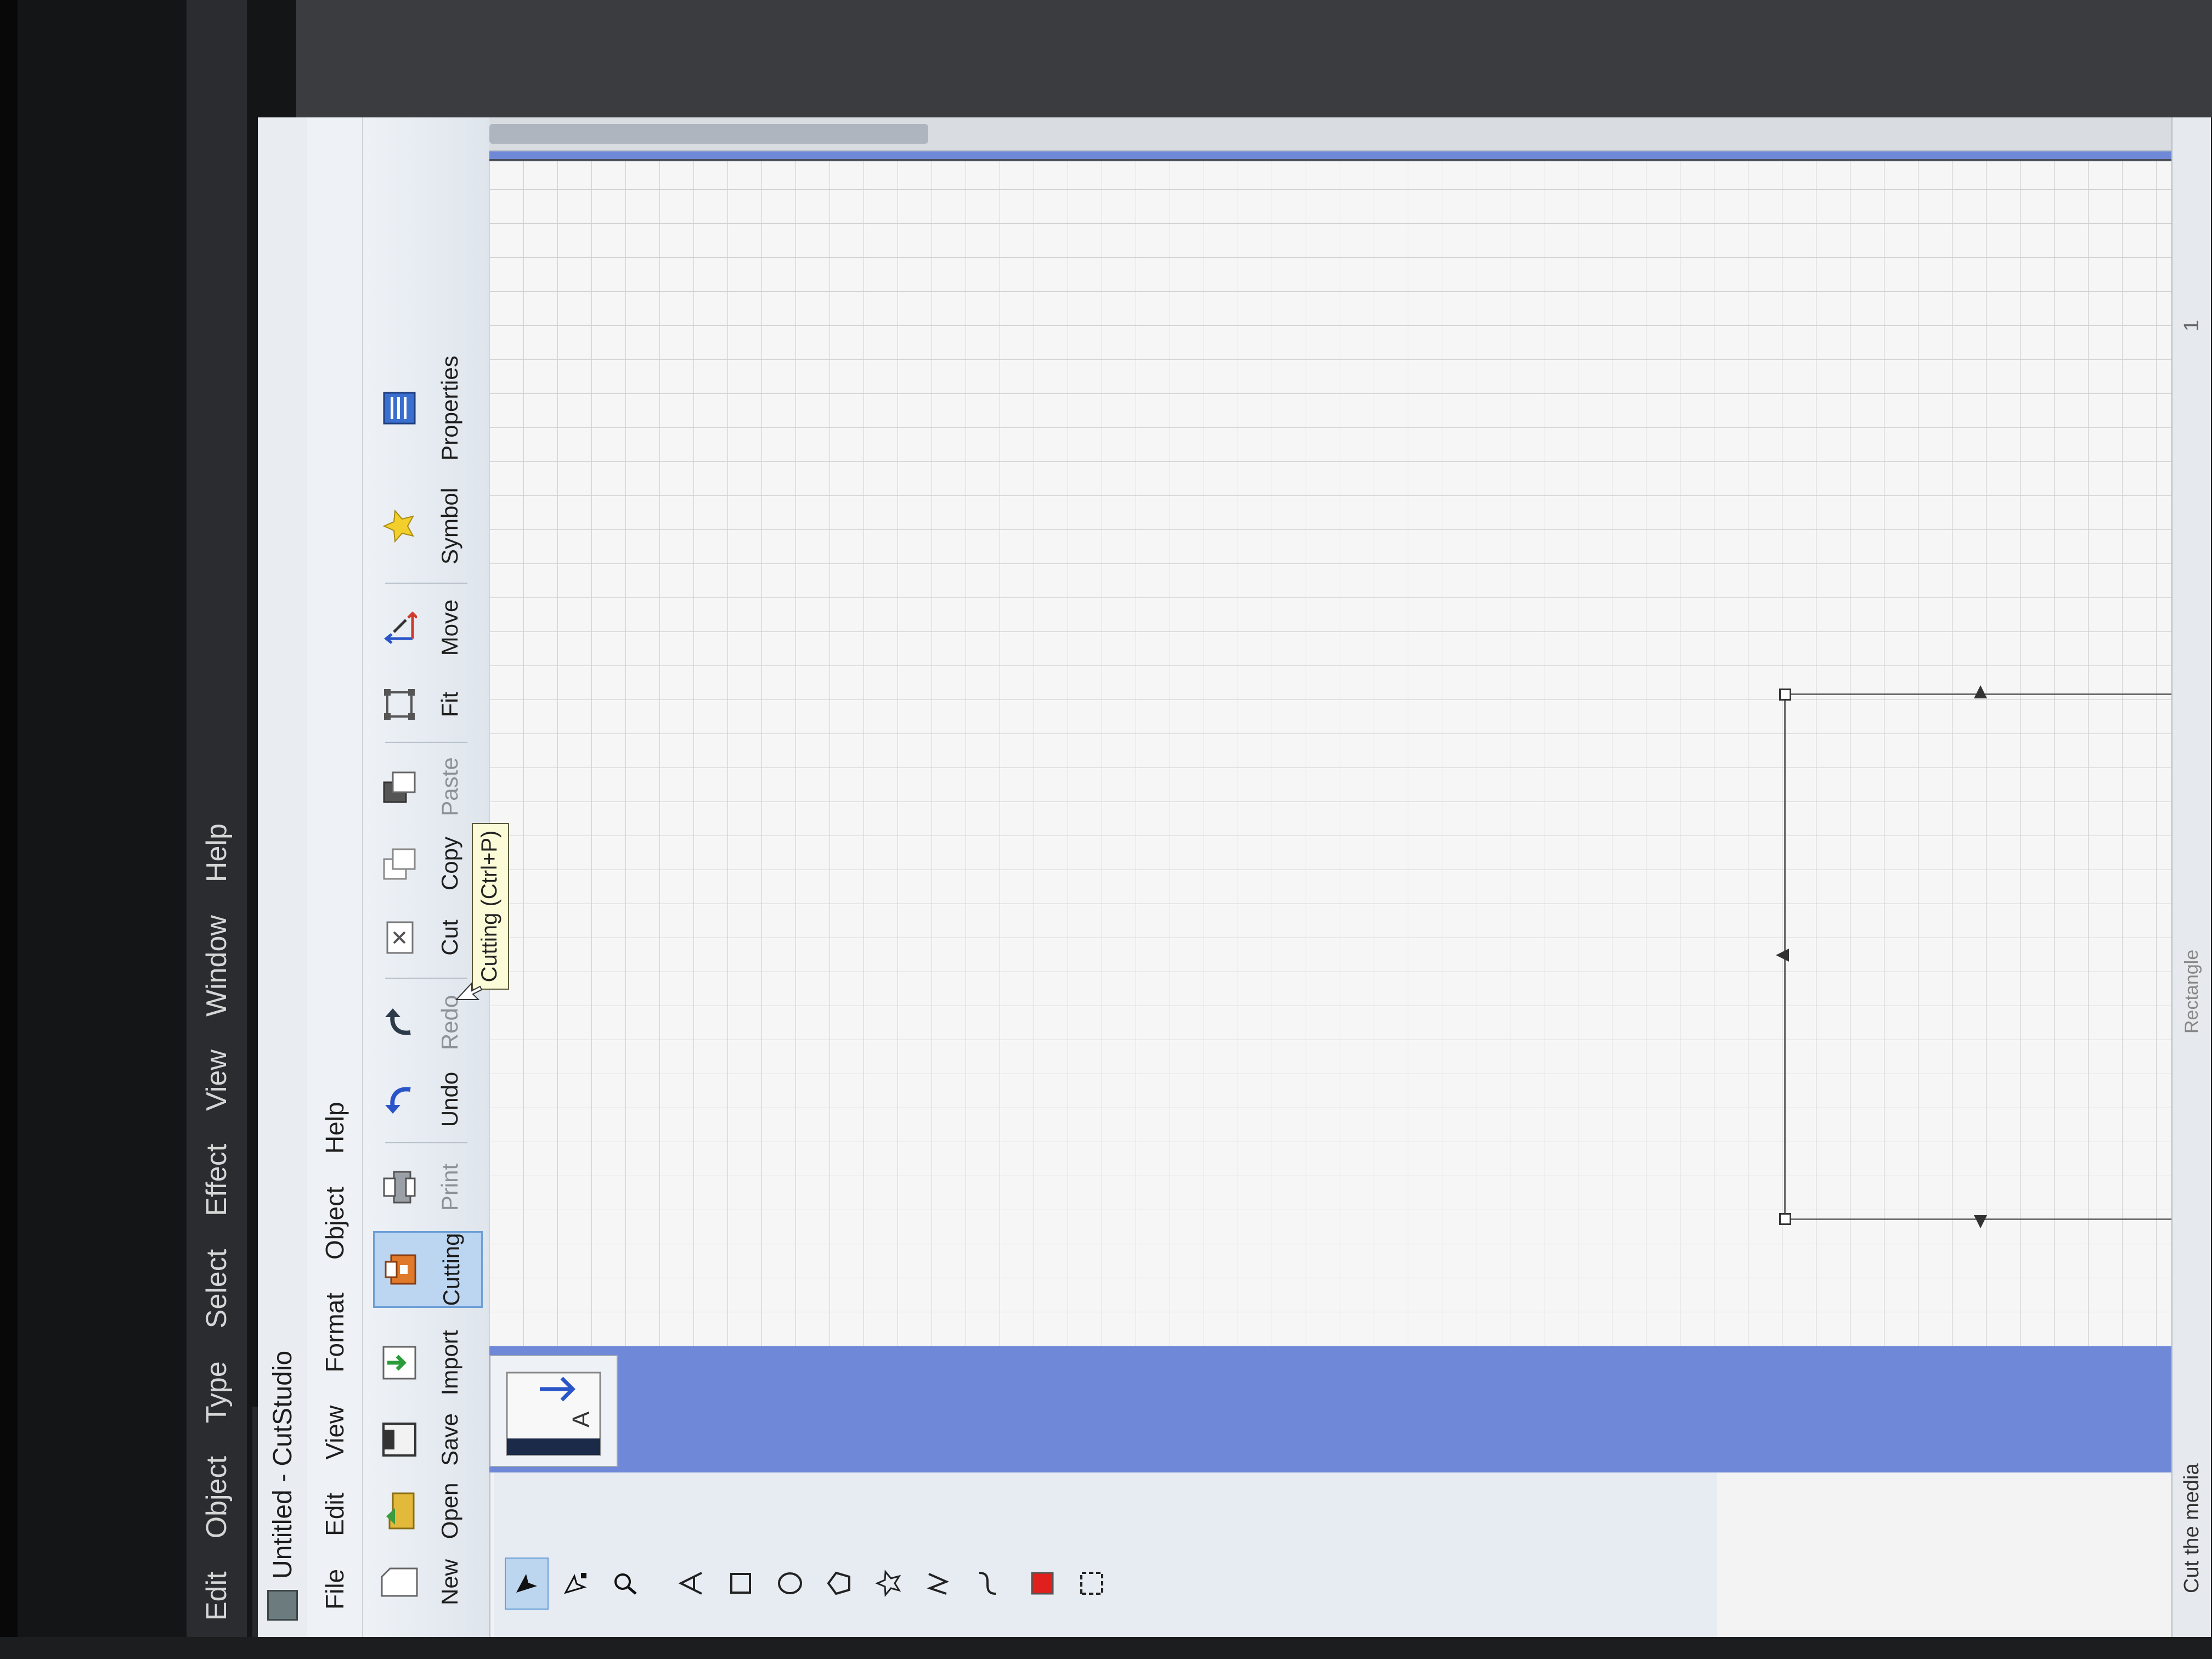  I want to click on move-button: Move, so click(428, 628).